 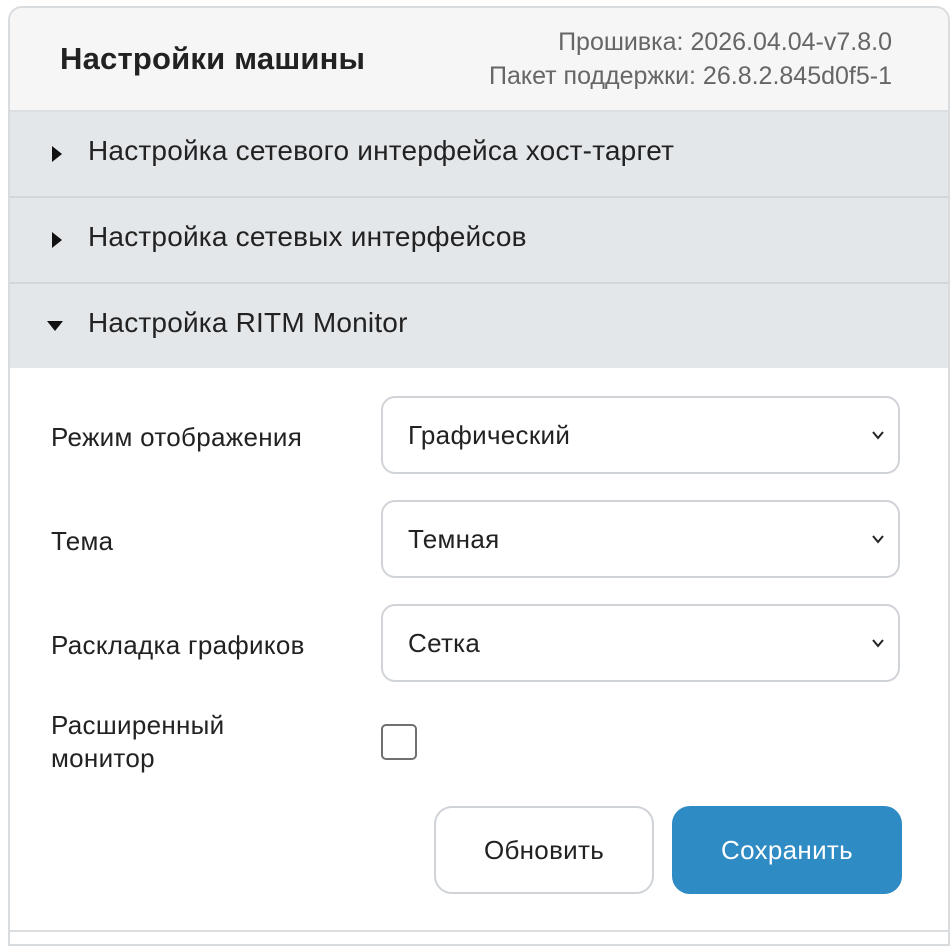 I want to click on extended-monitor-label-line1: Расширенный, so click(x=138, y=725).